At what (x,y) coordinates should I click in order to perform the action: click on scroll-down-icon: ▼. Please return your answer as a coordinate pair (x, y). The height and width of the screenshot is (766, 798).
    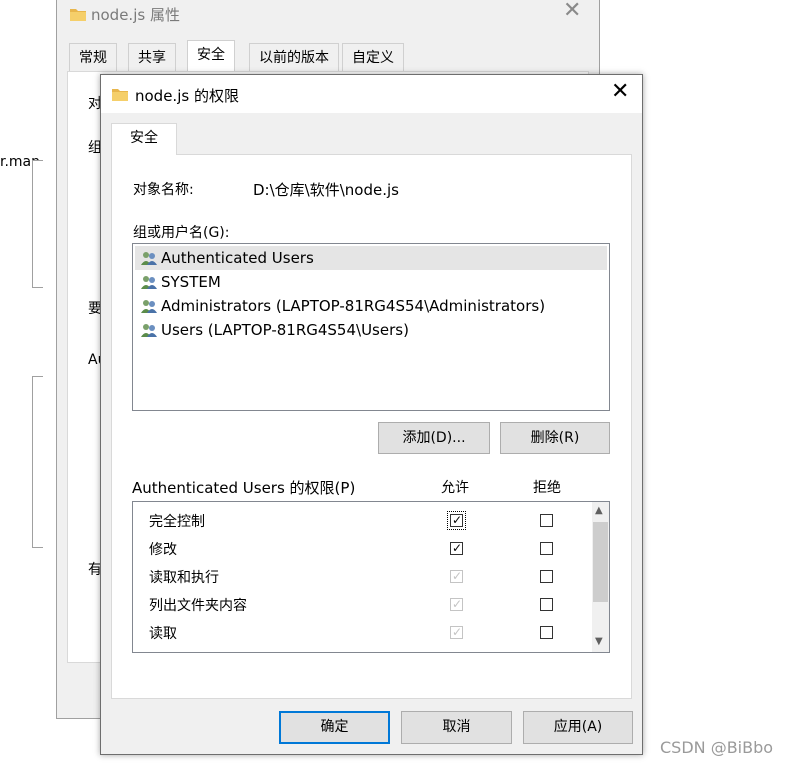
    Looking at the image, I should click on (599, 641).